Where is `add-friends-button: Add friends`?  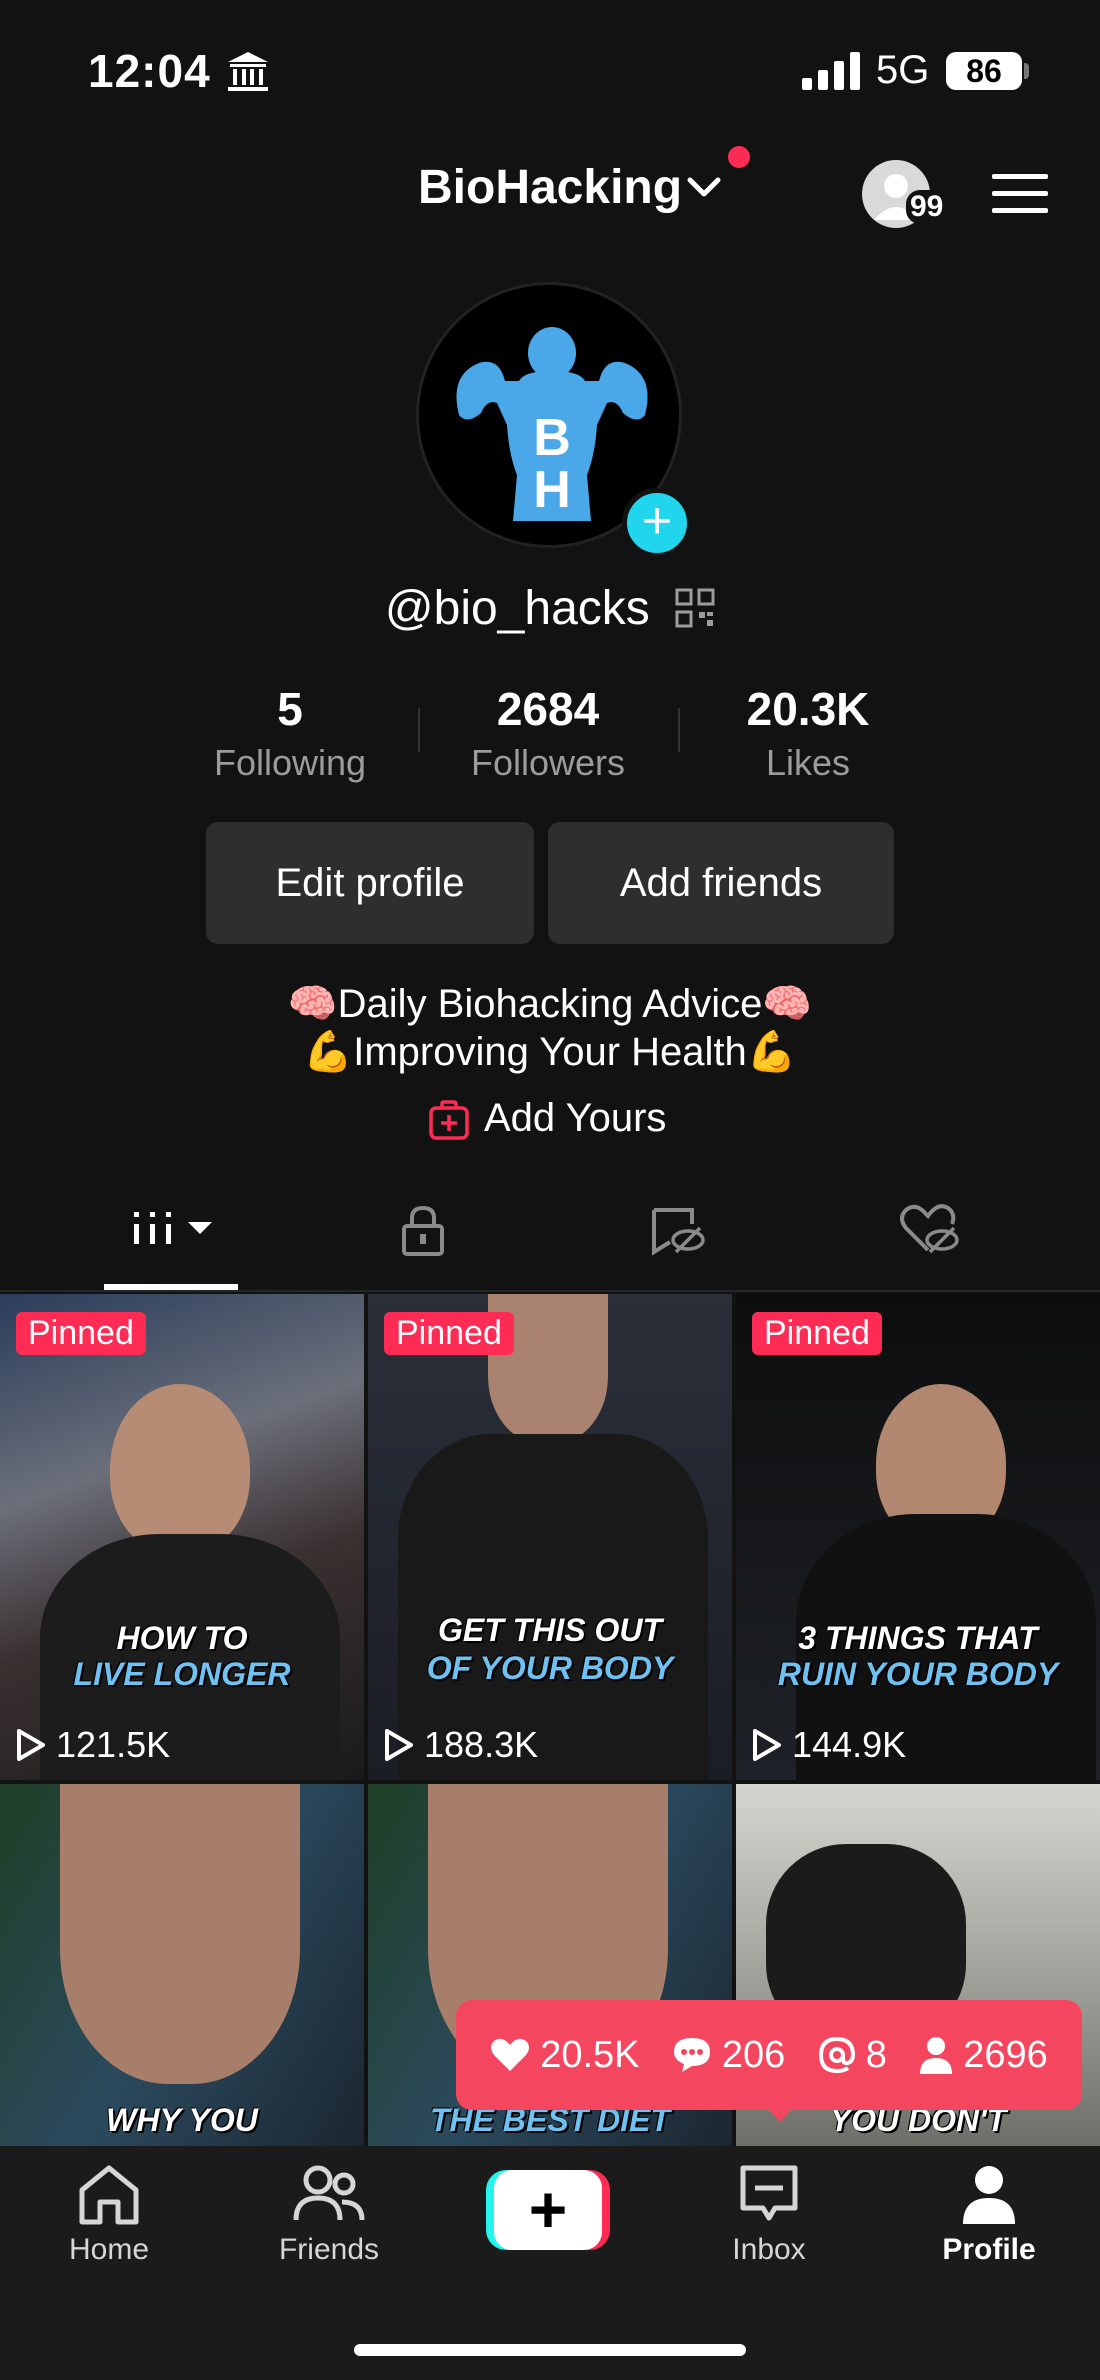
add-friends-button: Add friends is located at coordinates (721, 883).